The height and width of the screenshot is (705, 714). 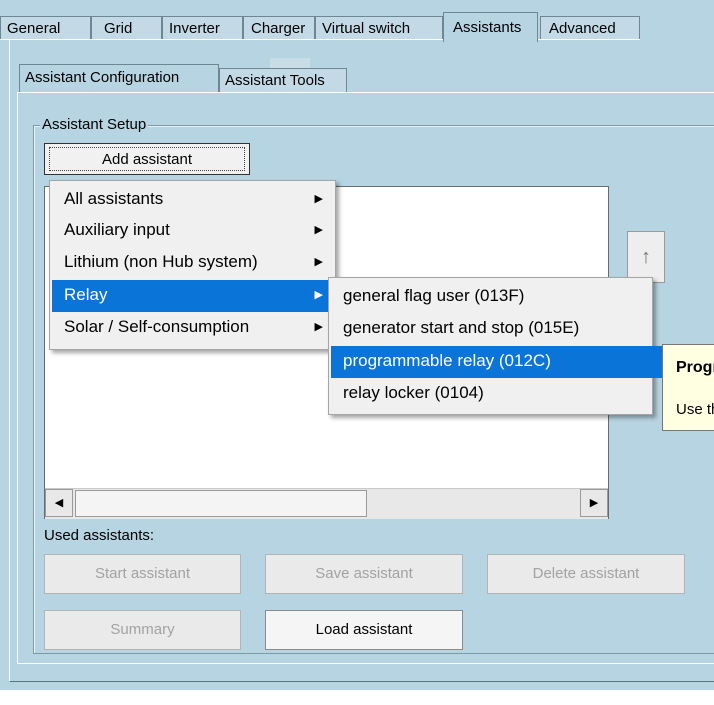 I want to click on tab-virtual-switch: Virtual switch, so click(x=379, y=28).